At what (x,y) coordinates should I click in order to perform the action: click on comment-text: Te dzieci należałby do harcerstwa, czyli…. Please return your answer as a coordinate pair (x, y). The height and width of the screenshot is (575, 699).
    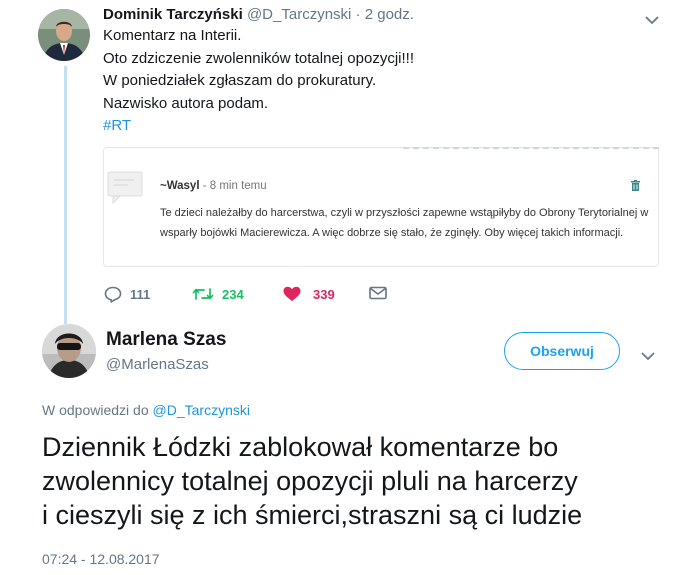
    Looking at the image, I should click on (404, 223).